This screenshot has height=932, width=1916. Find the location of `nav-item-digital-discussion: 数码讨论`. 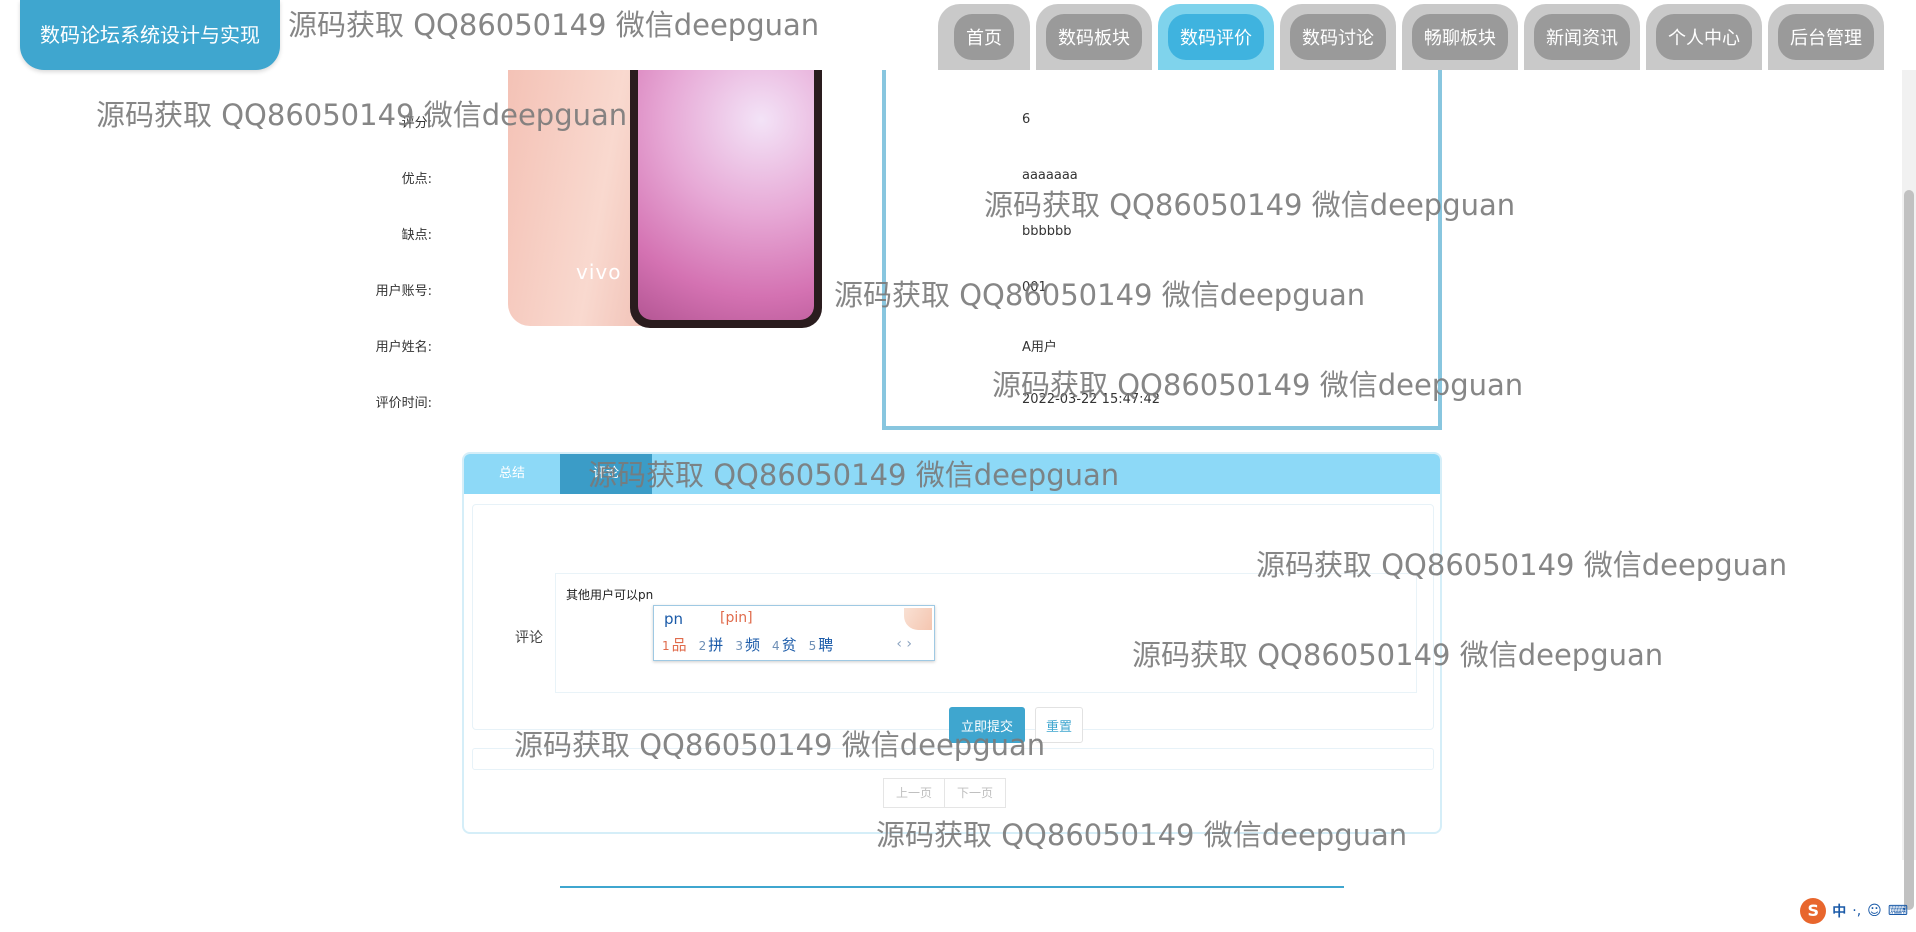

nav-item-digital-discussion: 数码讨论 is located at coordinates (1338, 37).